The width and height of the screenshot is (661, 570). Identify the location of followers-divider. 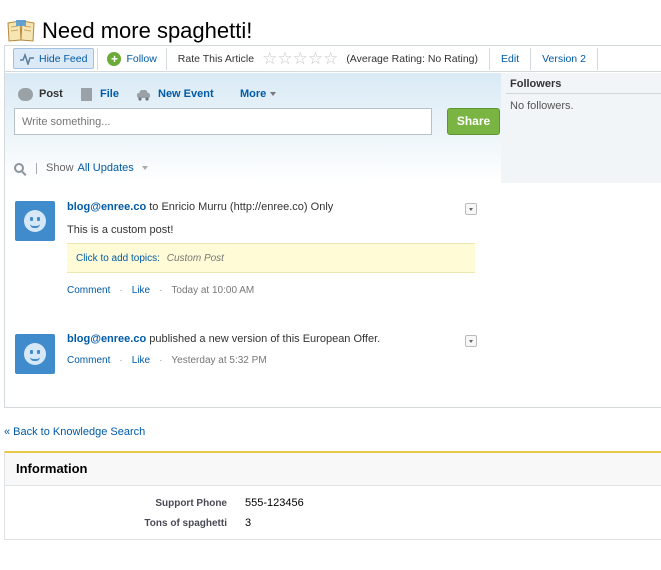
(583, 93).